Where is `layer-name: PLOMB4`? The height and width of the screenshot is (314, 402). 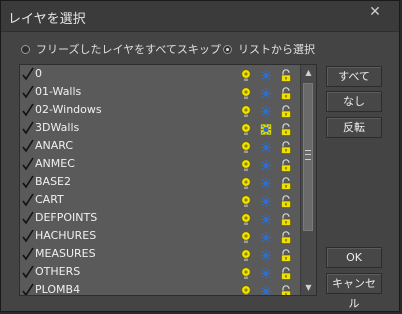
layer-name: PLOMB4 is located at coordinates (58, 289).